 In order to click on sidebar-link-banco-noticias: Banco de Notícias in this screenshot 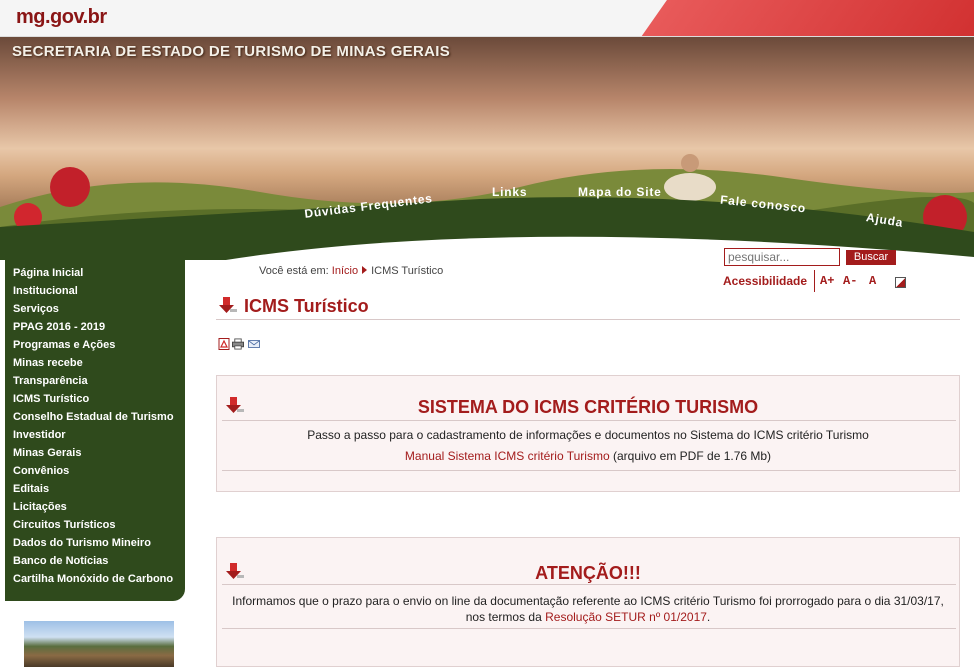, I will do `click(60, 561)`.